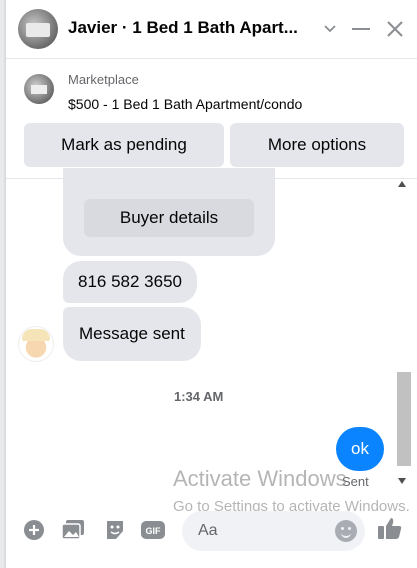  Describe the element at coordinates (199, 396) in the screenshot. I see `message-timestamp: 1:34 AM` at that location.